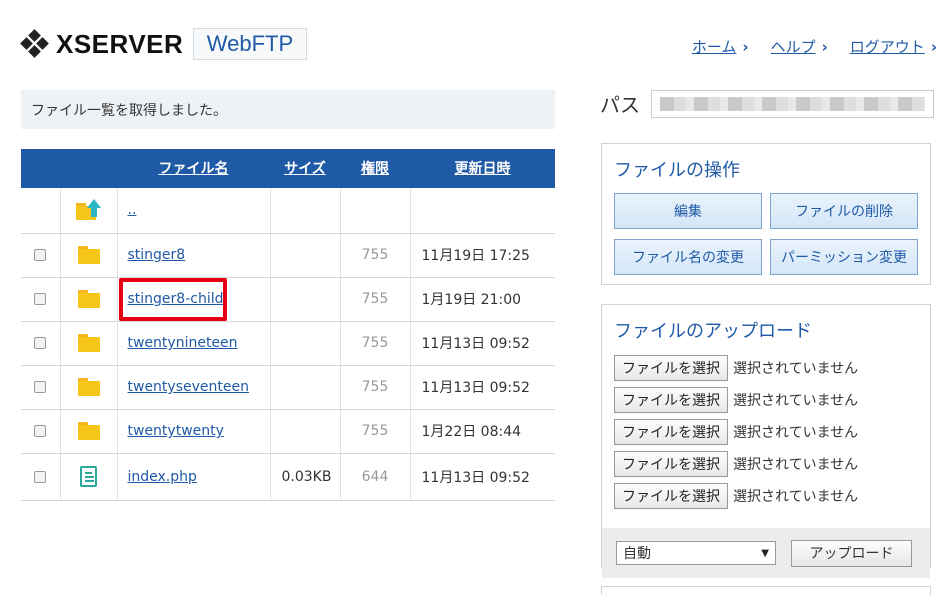 The height and width of the screenshot is (595, 951). Describe the element at coordinates (793, 47) in the screenshot. I see `nav-help-link: ヘルプ` at that location.